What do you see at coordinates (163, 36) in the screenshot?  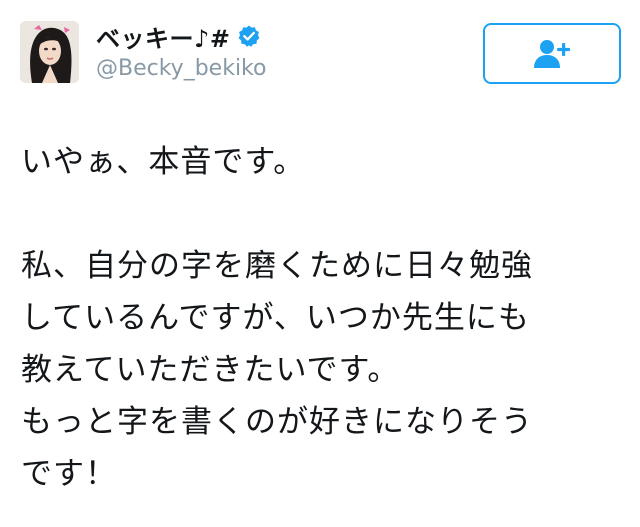 I see `display-name: ベッキー♪#` at bounding box center [163, 36].